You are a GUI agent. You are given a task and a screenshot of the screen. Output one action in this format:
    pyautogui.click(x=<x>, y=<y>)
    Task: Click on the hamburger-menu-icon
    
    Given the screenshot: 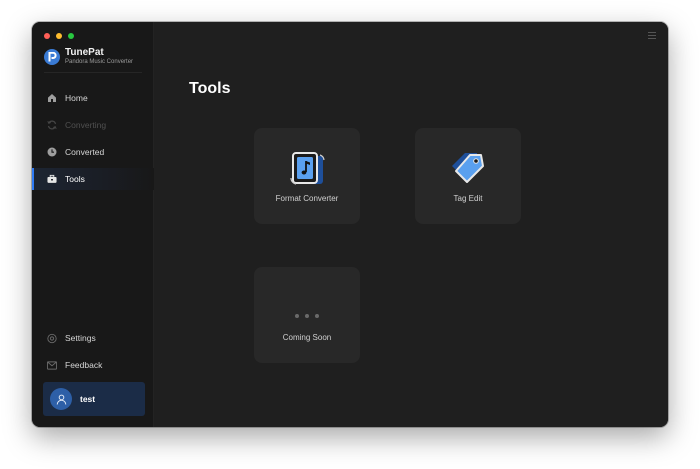 What is the action you would take?
    pyautogui.click(x=652, y=35)
    